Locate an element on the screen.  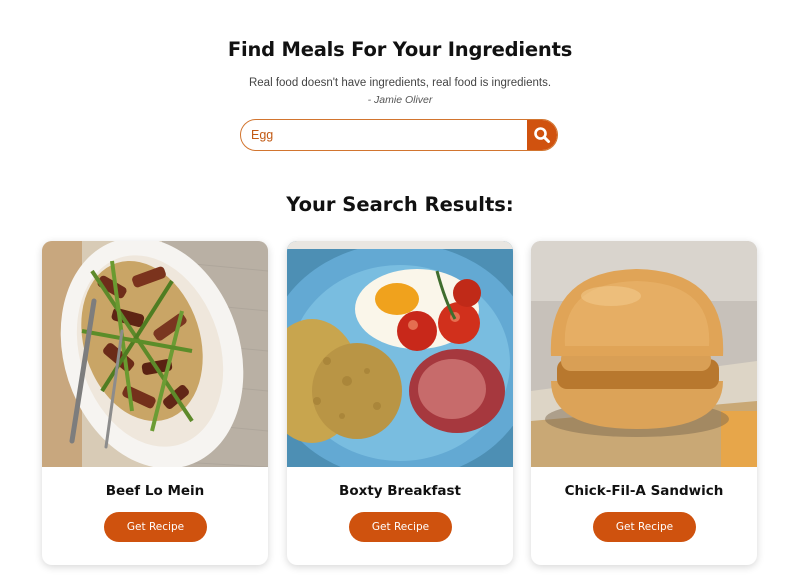
search-button is located at coordinates (542, 135).